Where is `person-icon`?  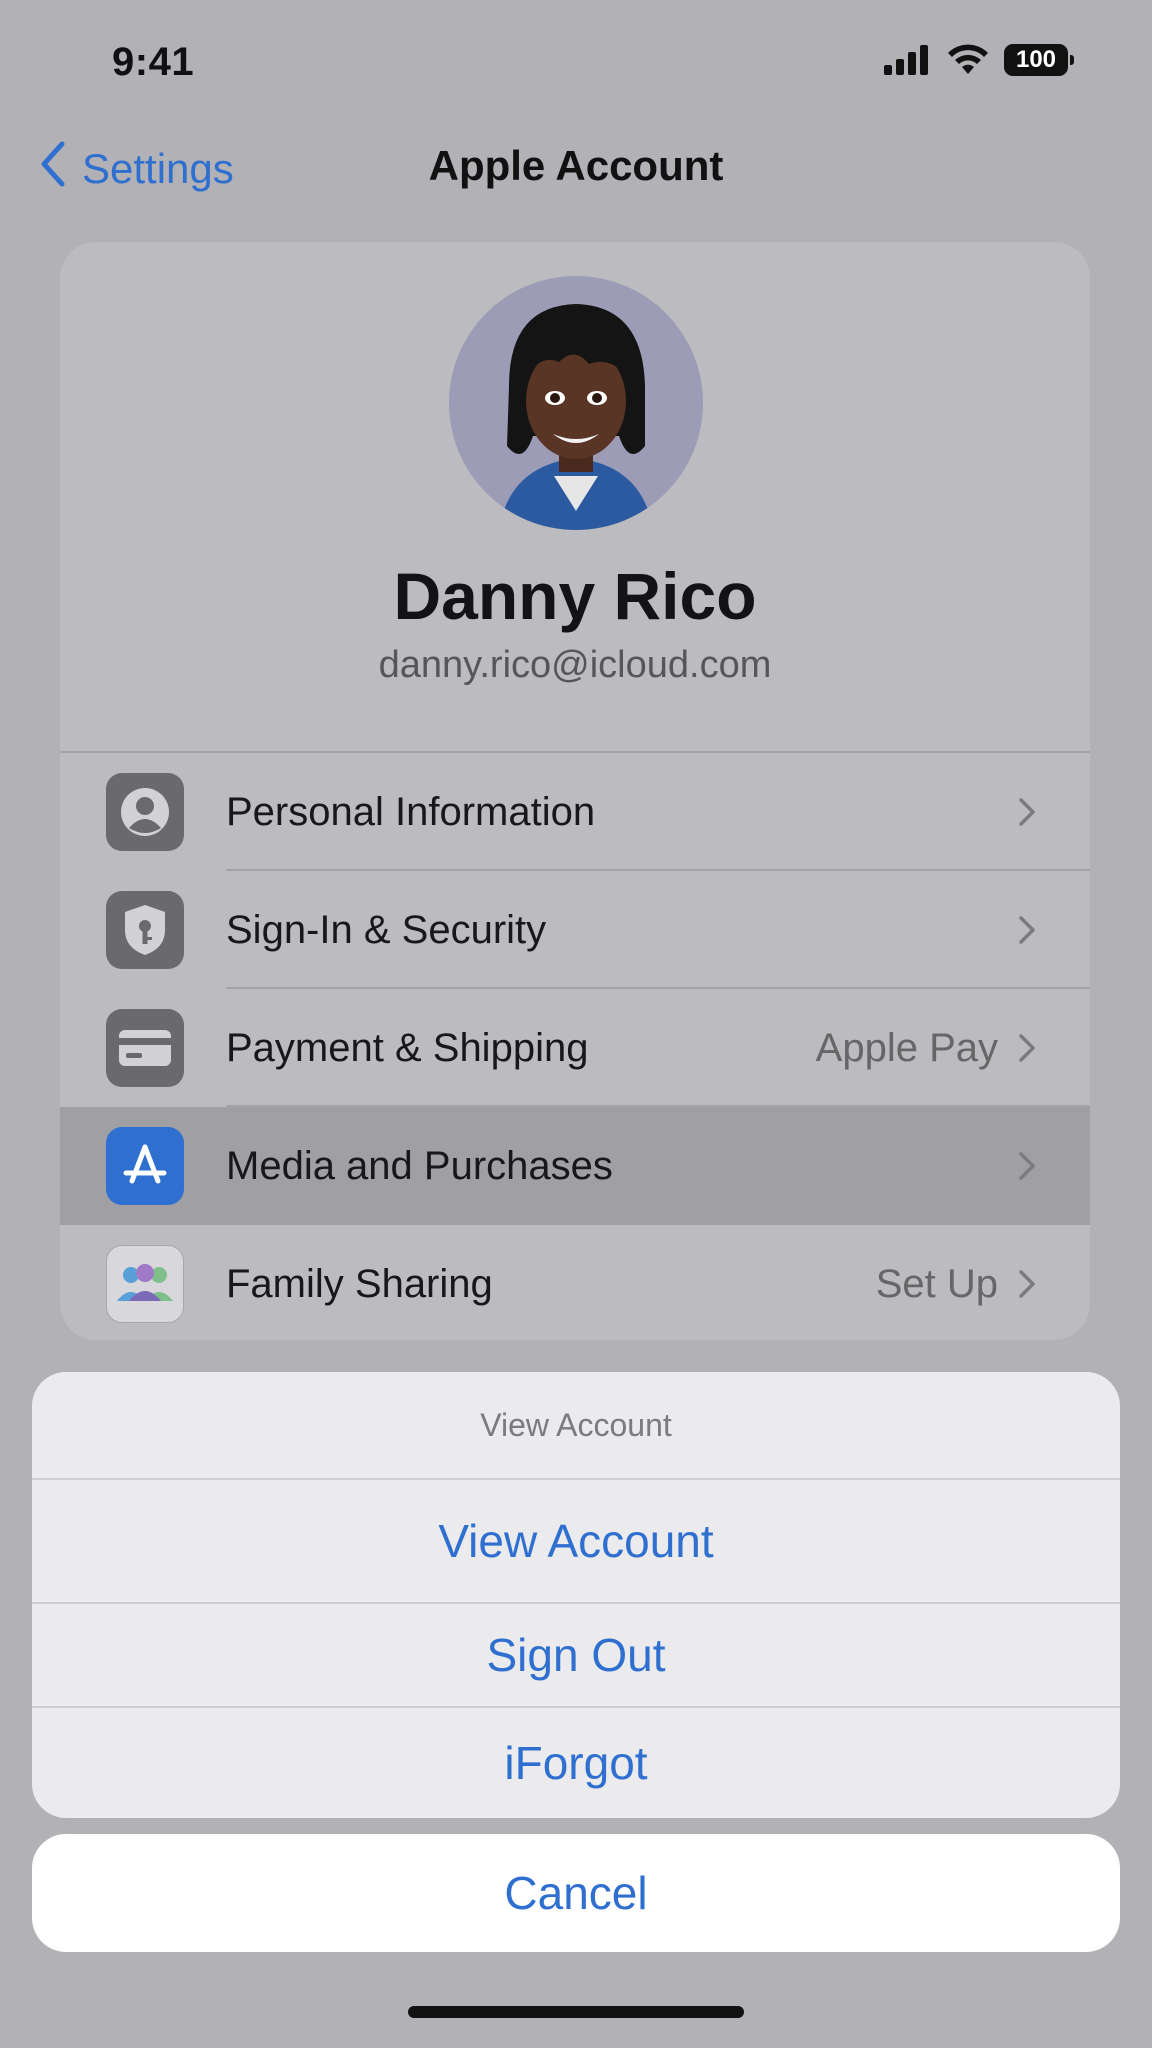
person-icon is located at coordinates (145, 812).